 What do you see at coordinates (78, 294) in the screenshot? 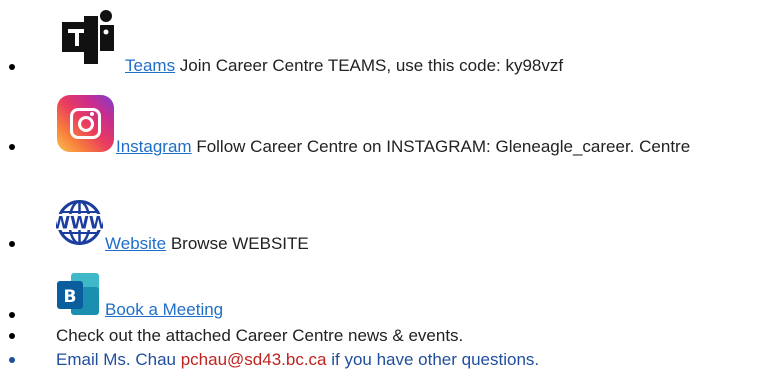
I see `bookings-icon: B` at bounding box center [78, 294].